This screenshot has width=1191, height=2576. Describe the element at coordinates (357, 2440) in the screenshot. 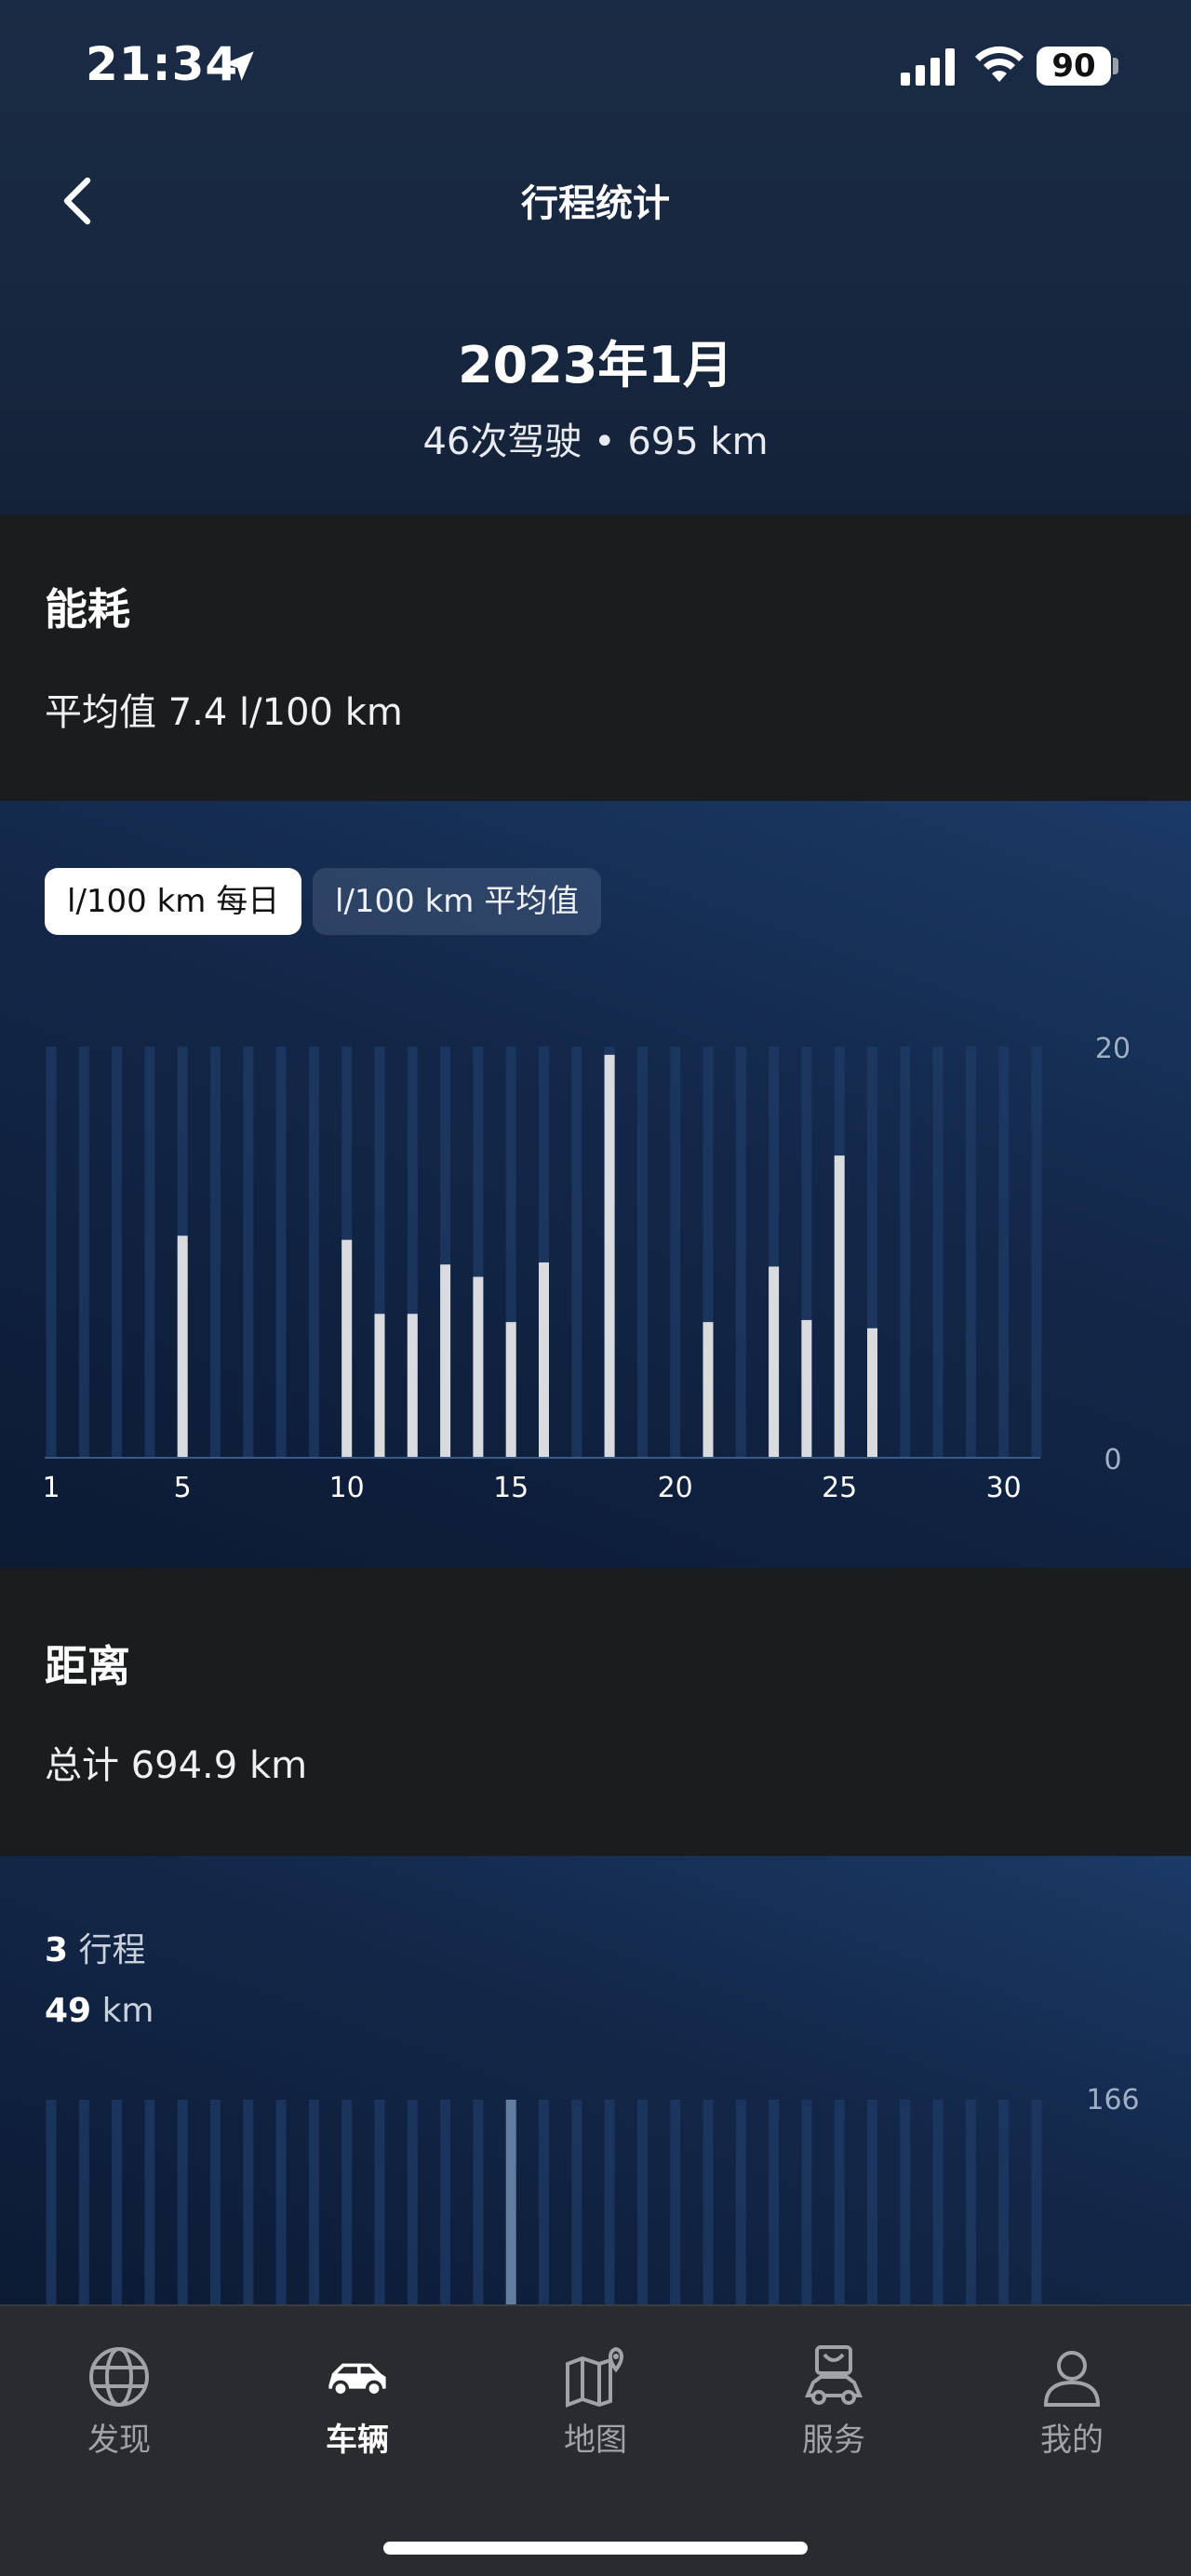

I see `tab-vehicle-label: 车辆` at that location.